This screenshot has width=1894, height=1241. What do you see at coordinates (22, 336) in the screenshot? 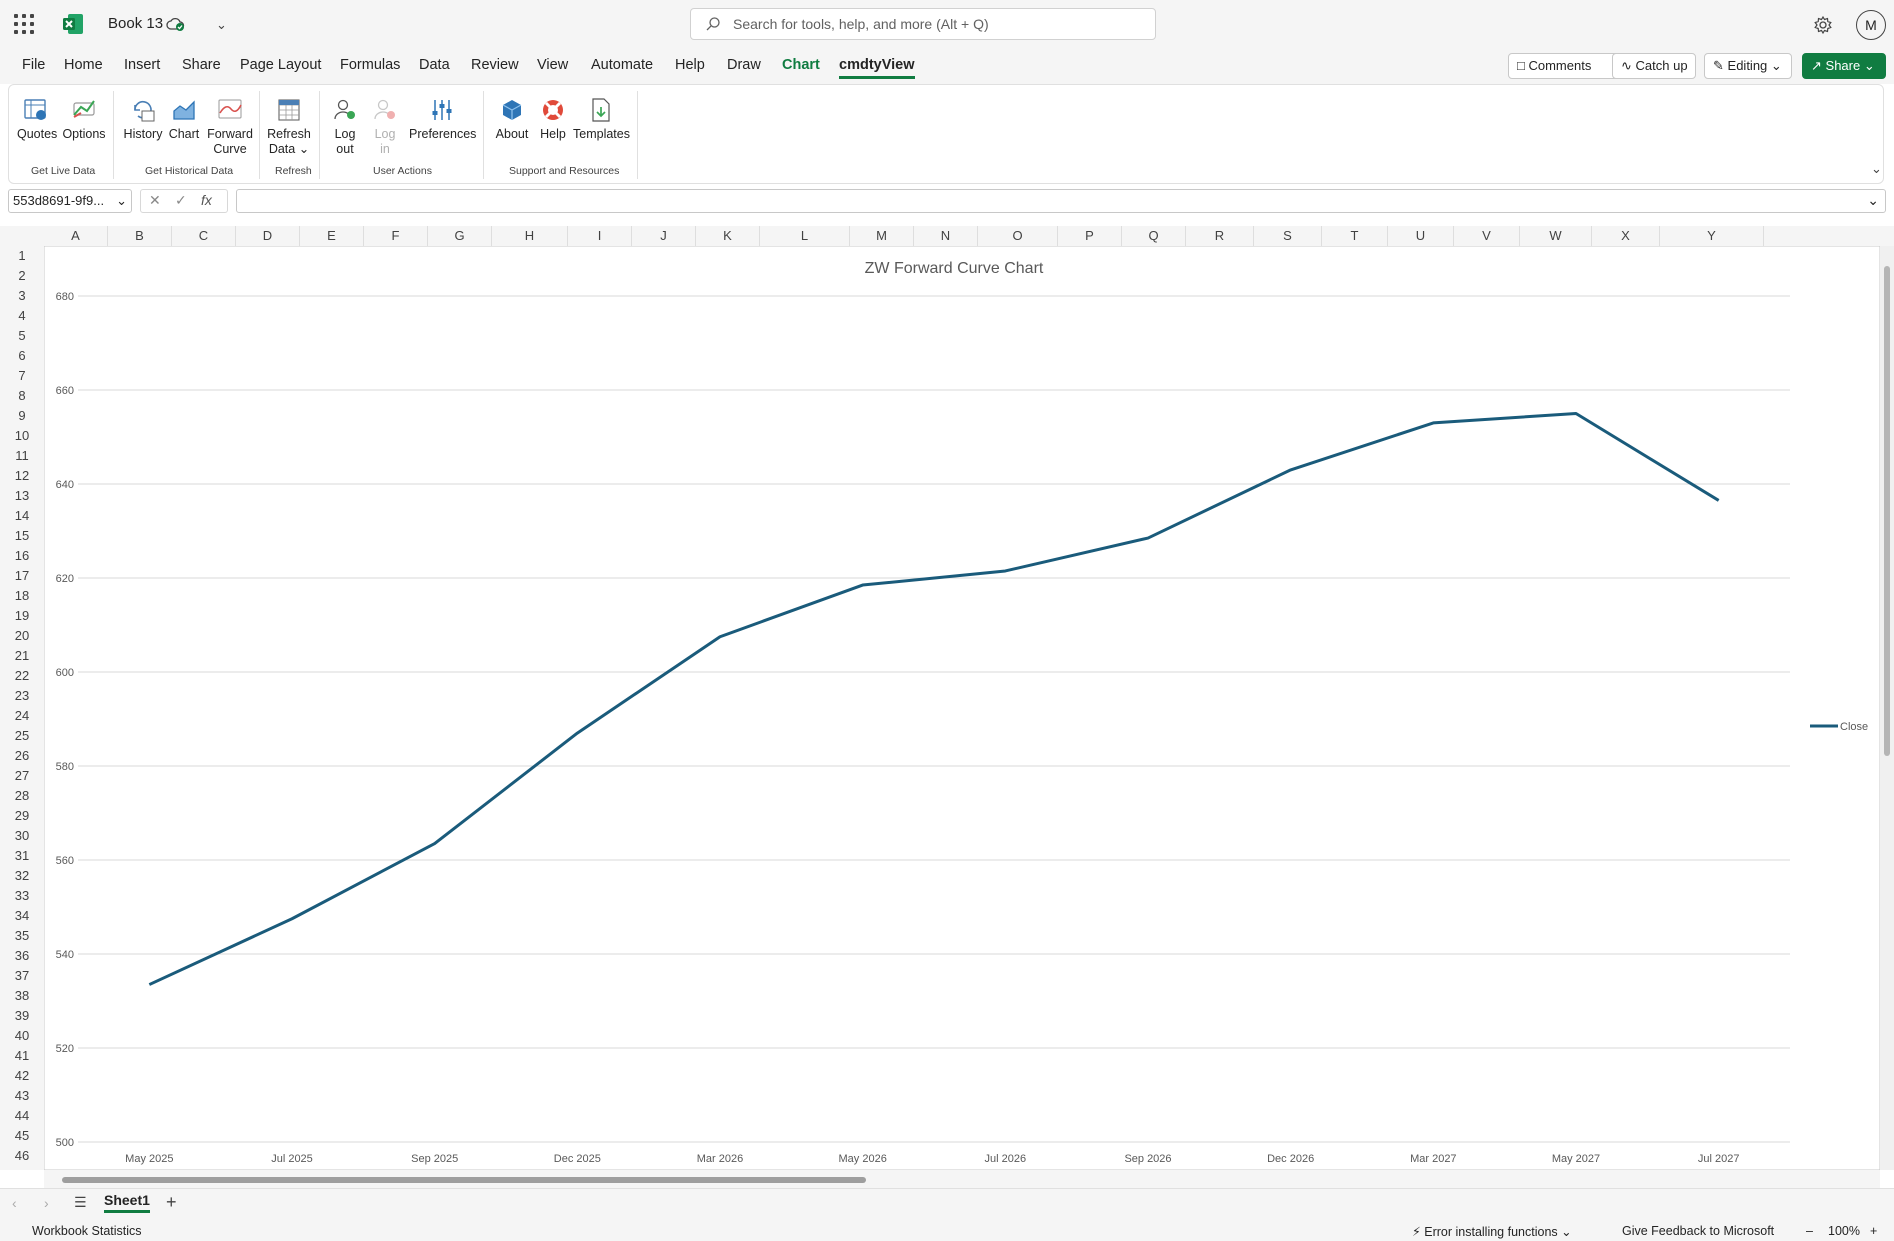
I see `row-header: 5` at bounding box center [22, 336].